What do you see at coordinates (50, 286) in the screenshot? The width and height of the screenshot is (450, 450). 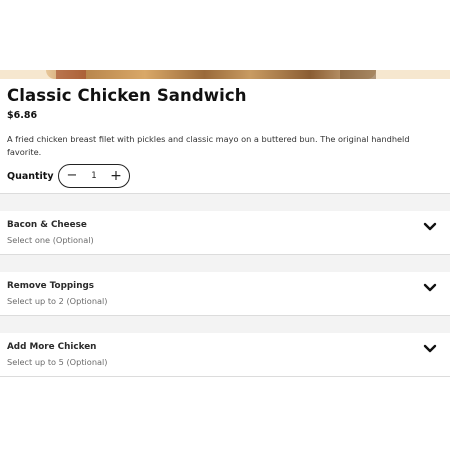 I see `option-group-name: Remove Toppings` at bounding box center [50, 286].